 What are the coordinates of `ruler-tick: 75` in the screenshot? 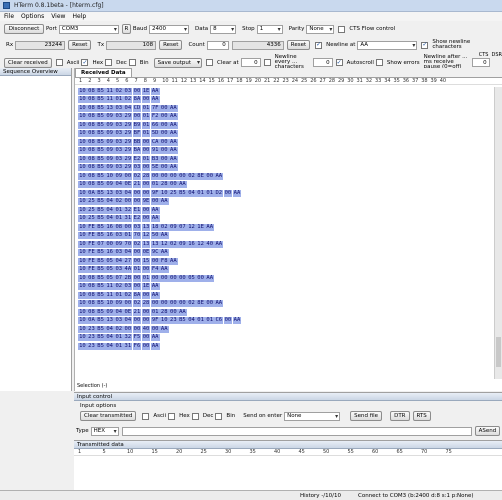 It's located at (448, 452).